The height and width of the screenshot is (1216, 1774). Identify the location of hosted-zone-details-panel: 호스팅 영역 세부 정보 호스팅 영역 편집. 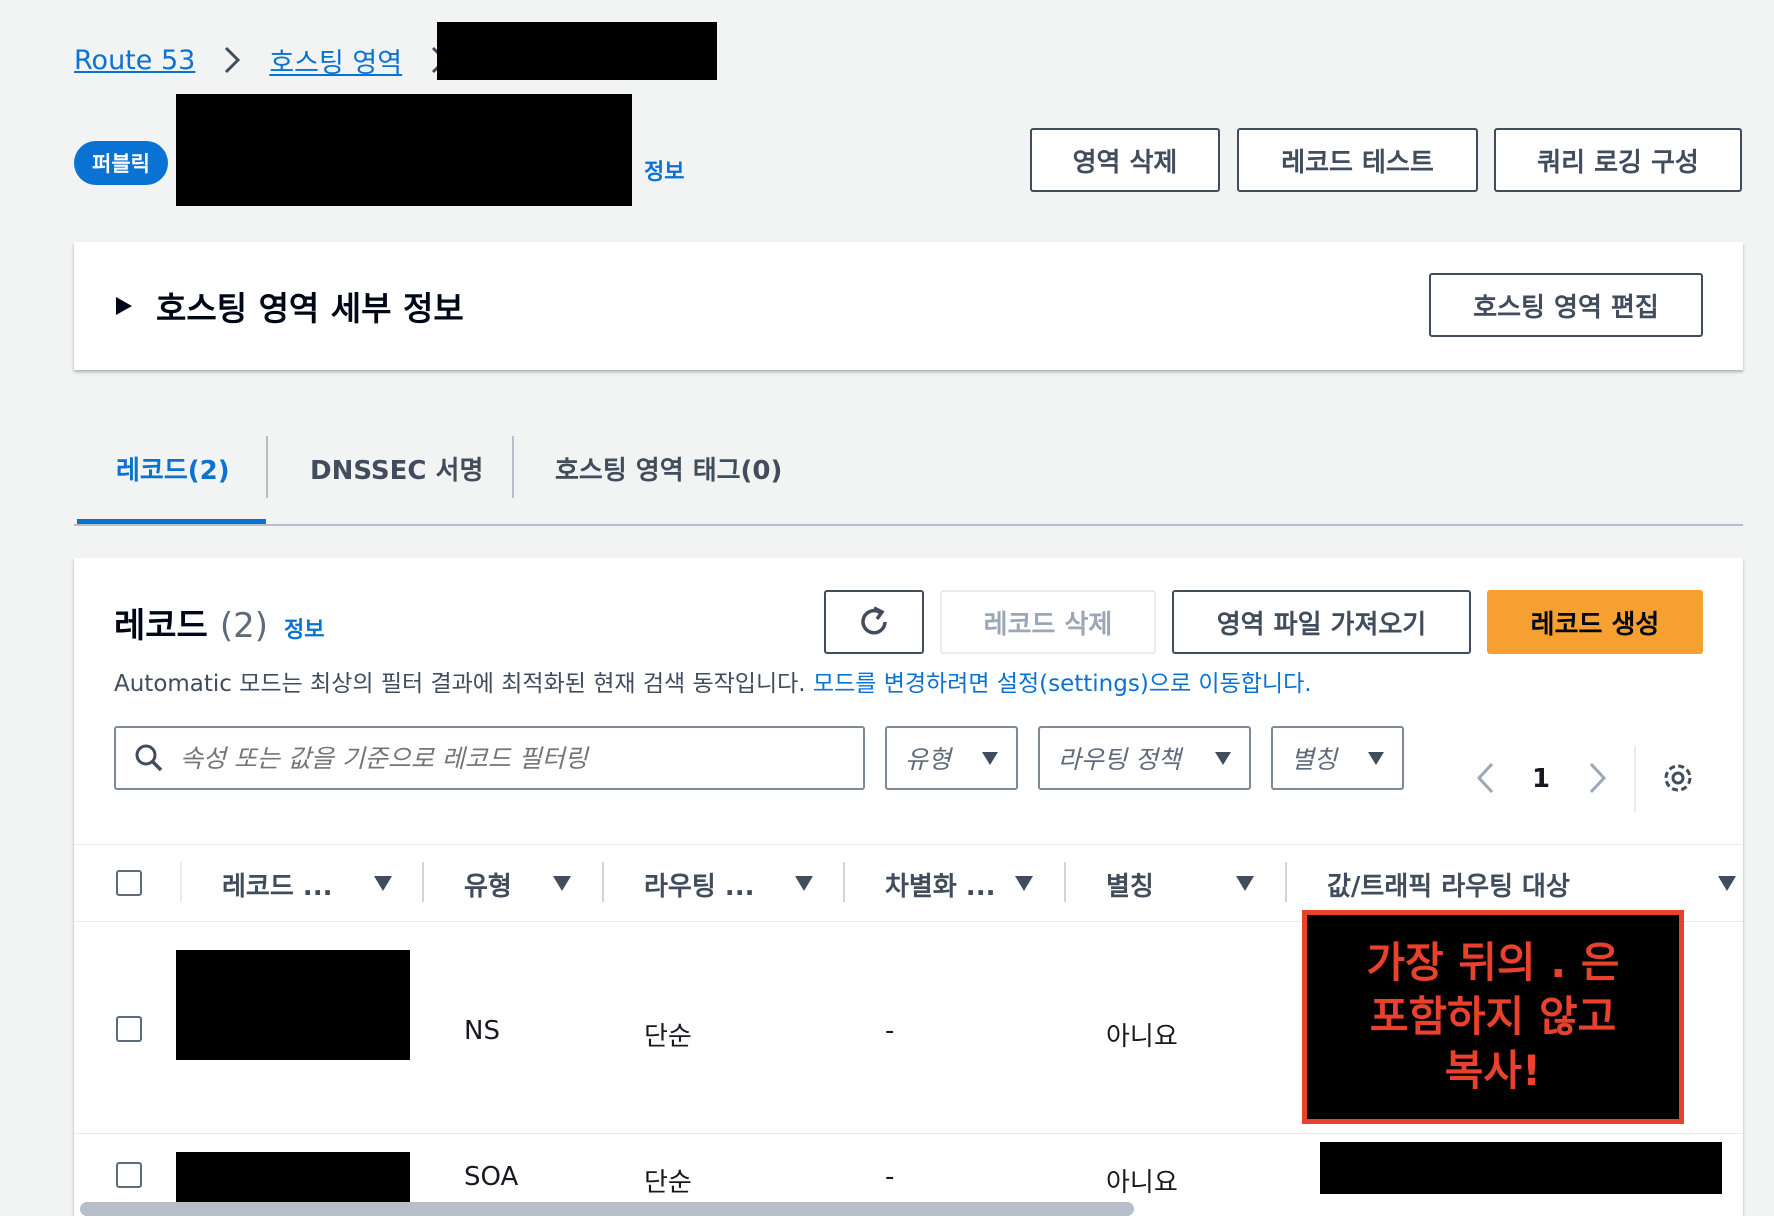
(908, 306).